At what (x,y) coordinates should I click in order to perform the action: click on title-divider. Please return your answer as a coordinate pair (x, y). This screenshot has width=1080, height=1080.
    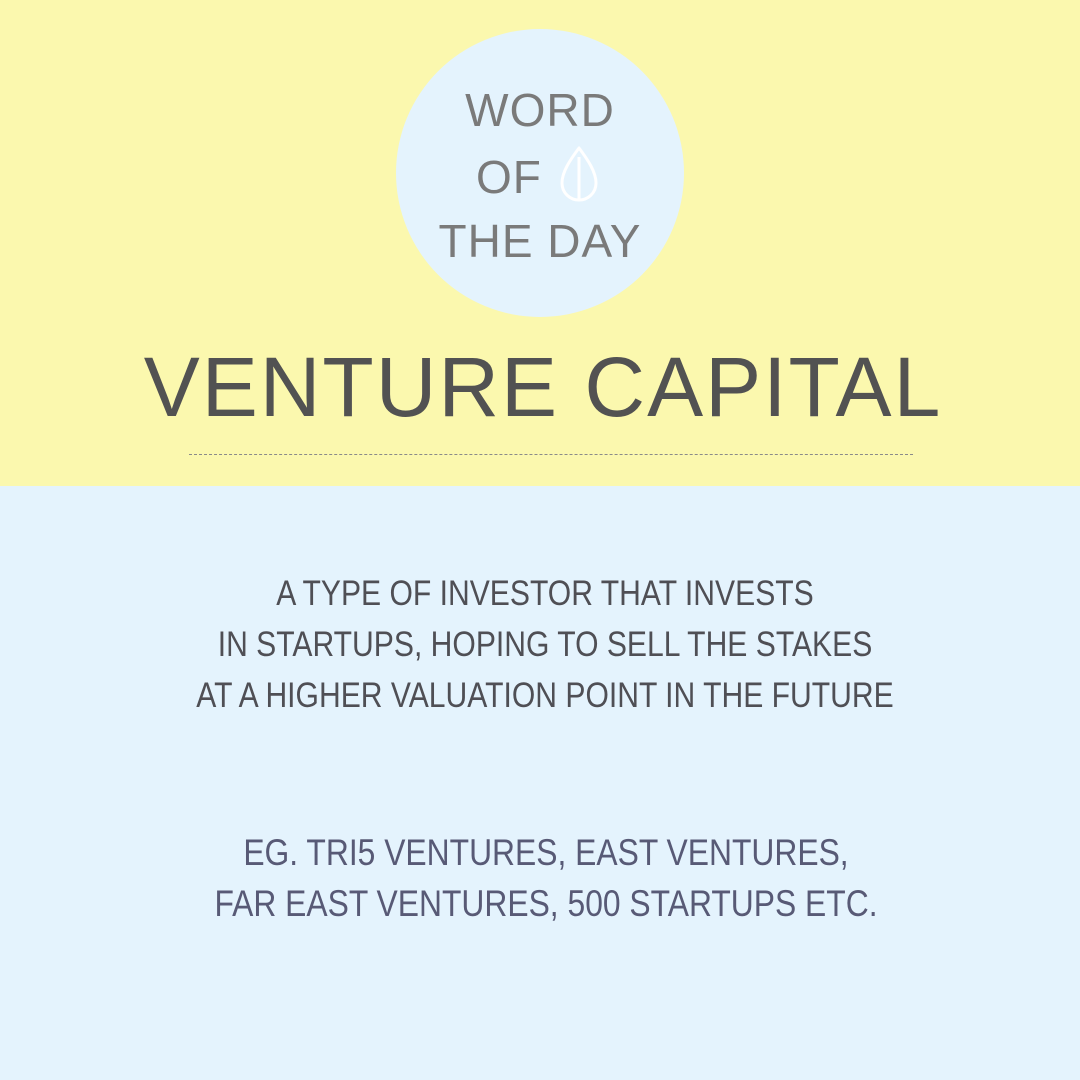
    Looking at the image, I should click on (551, 454).